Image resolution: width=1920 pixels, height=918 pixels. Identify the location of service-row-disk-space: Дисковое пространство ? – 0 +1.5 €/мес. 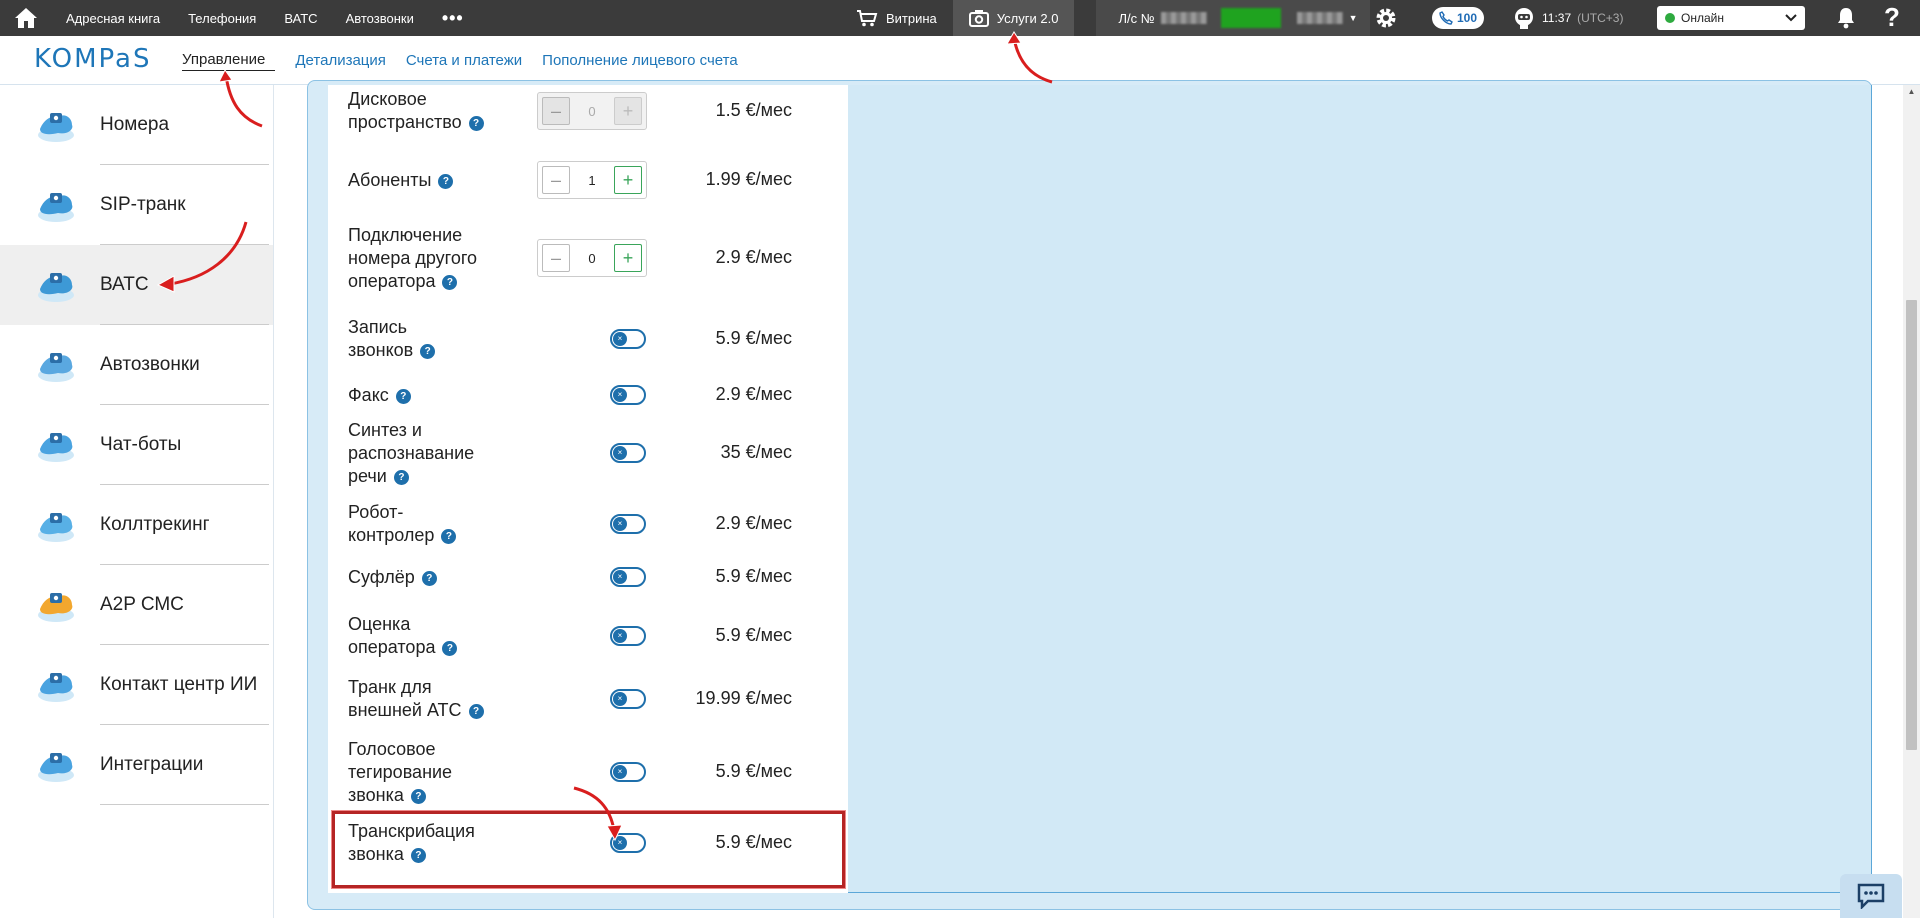
(588, 111).